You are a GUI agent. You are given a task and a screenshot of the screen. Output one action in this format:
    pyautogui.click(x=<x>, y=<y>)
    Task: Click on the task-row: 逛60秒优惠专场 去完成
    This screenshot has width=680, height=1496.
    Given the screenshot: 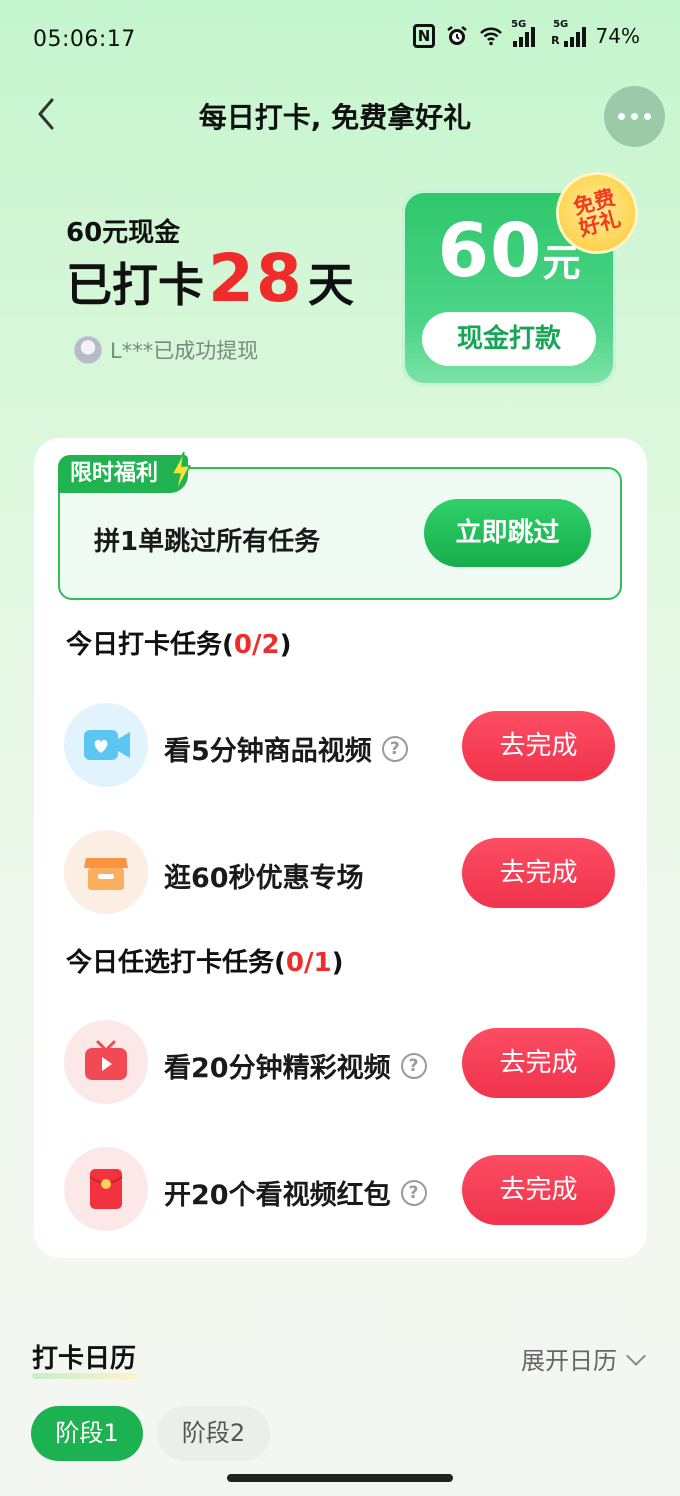 What is the action you would take?
    pyautogui.click(x=344, y=873)
    